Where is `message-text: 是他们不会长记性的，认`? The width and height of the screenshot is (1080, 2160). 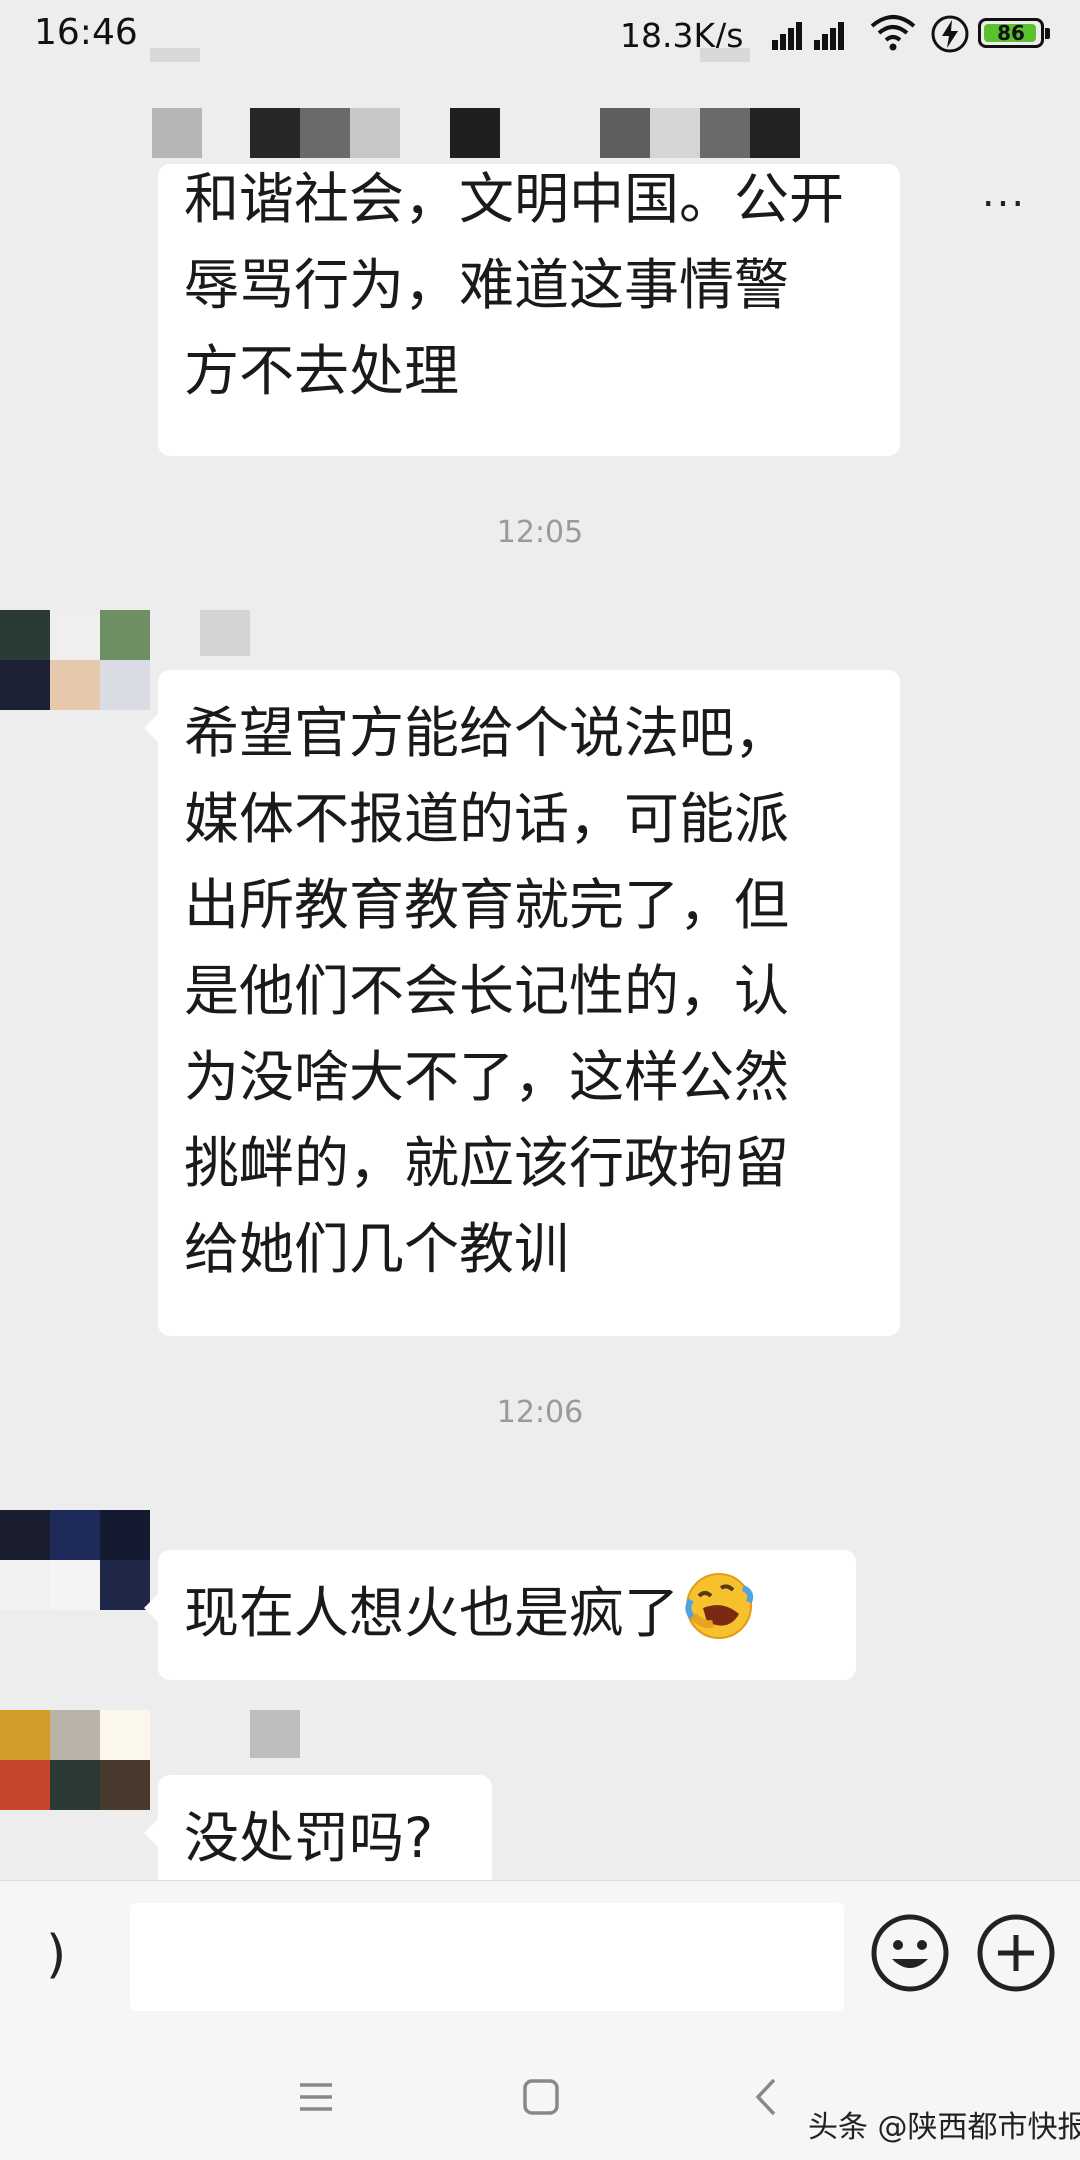 message-text: 是他们不会长记性的，认 is located at coordinates (487, 991).